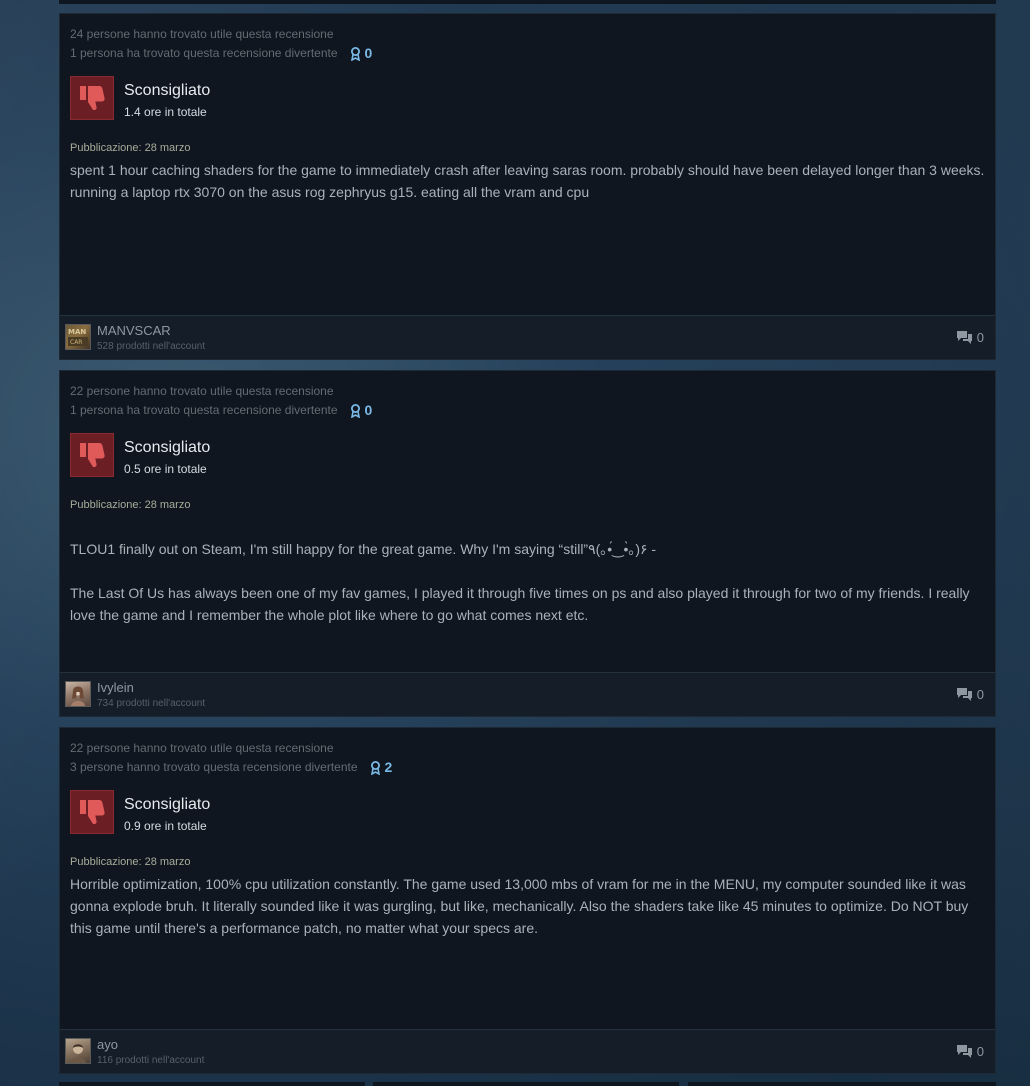  What do you see at coordinates (165, 826) in the screenshot?
I see `hours-played: 0.9 ore in totale` at bounding box center [165, 826].